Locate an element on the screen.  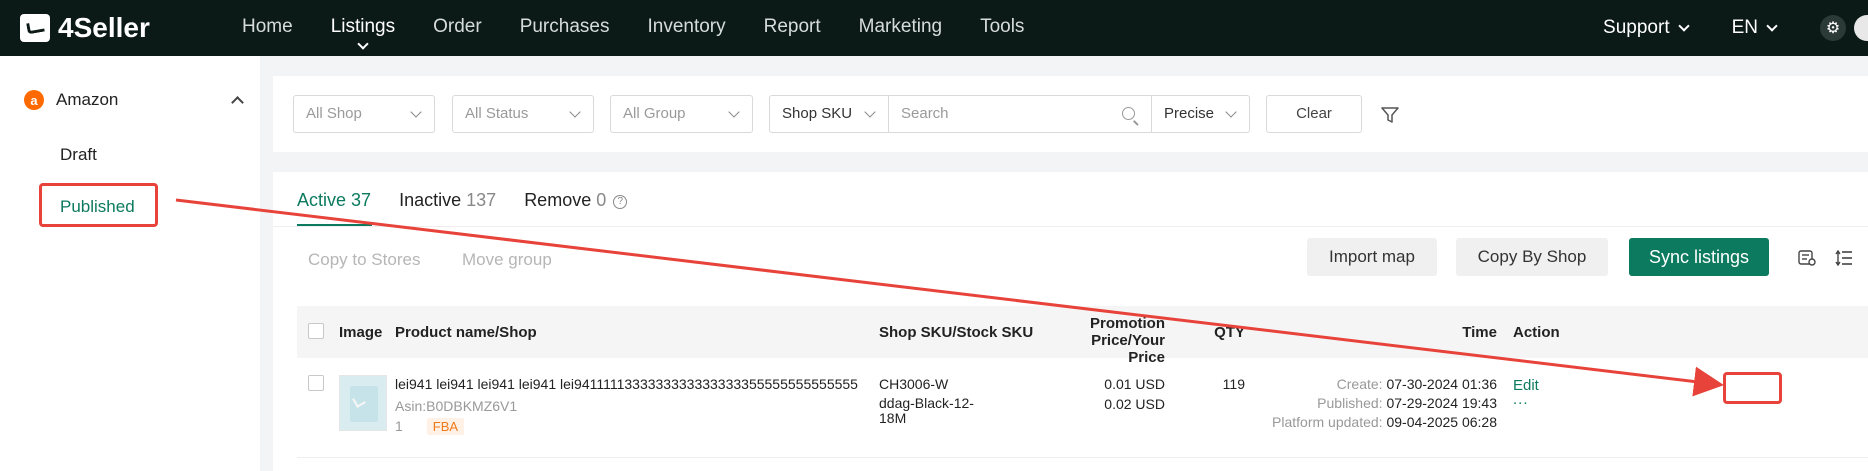
nav-listings-label: Listings is located at coordinates (363, 26).